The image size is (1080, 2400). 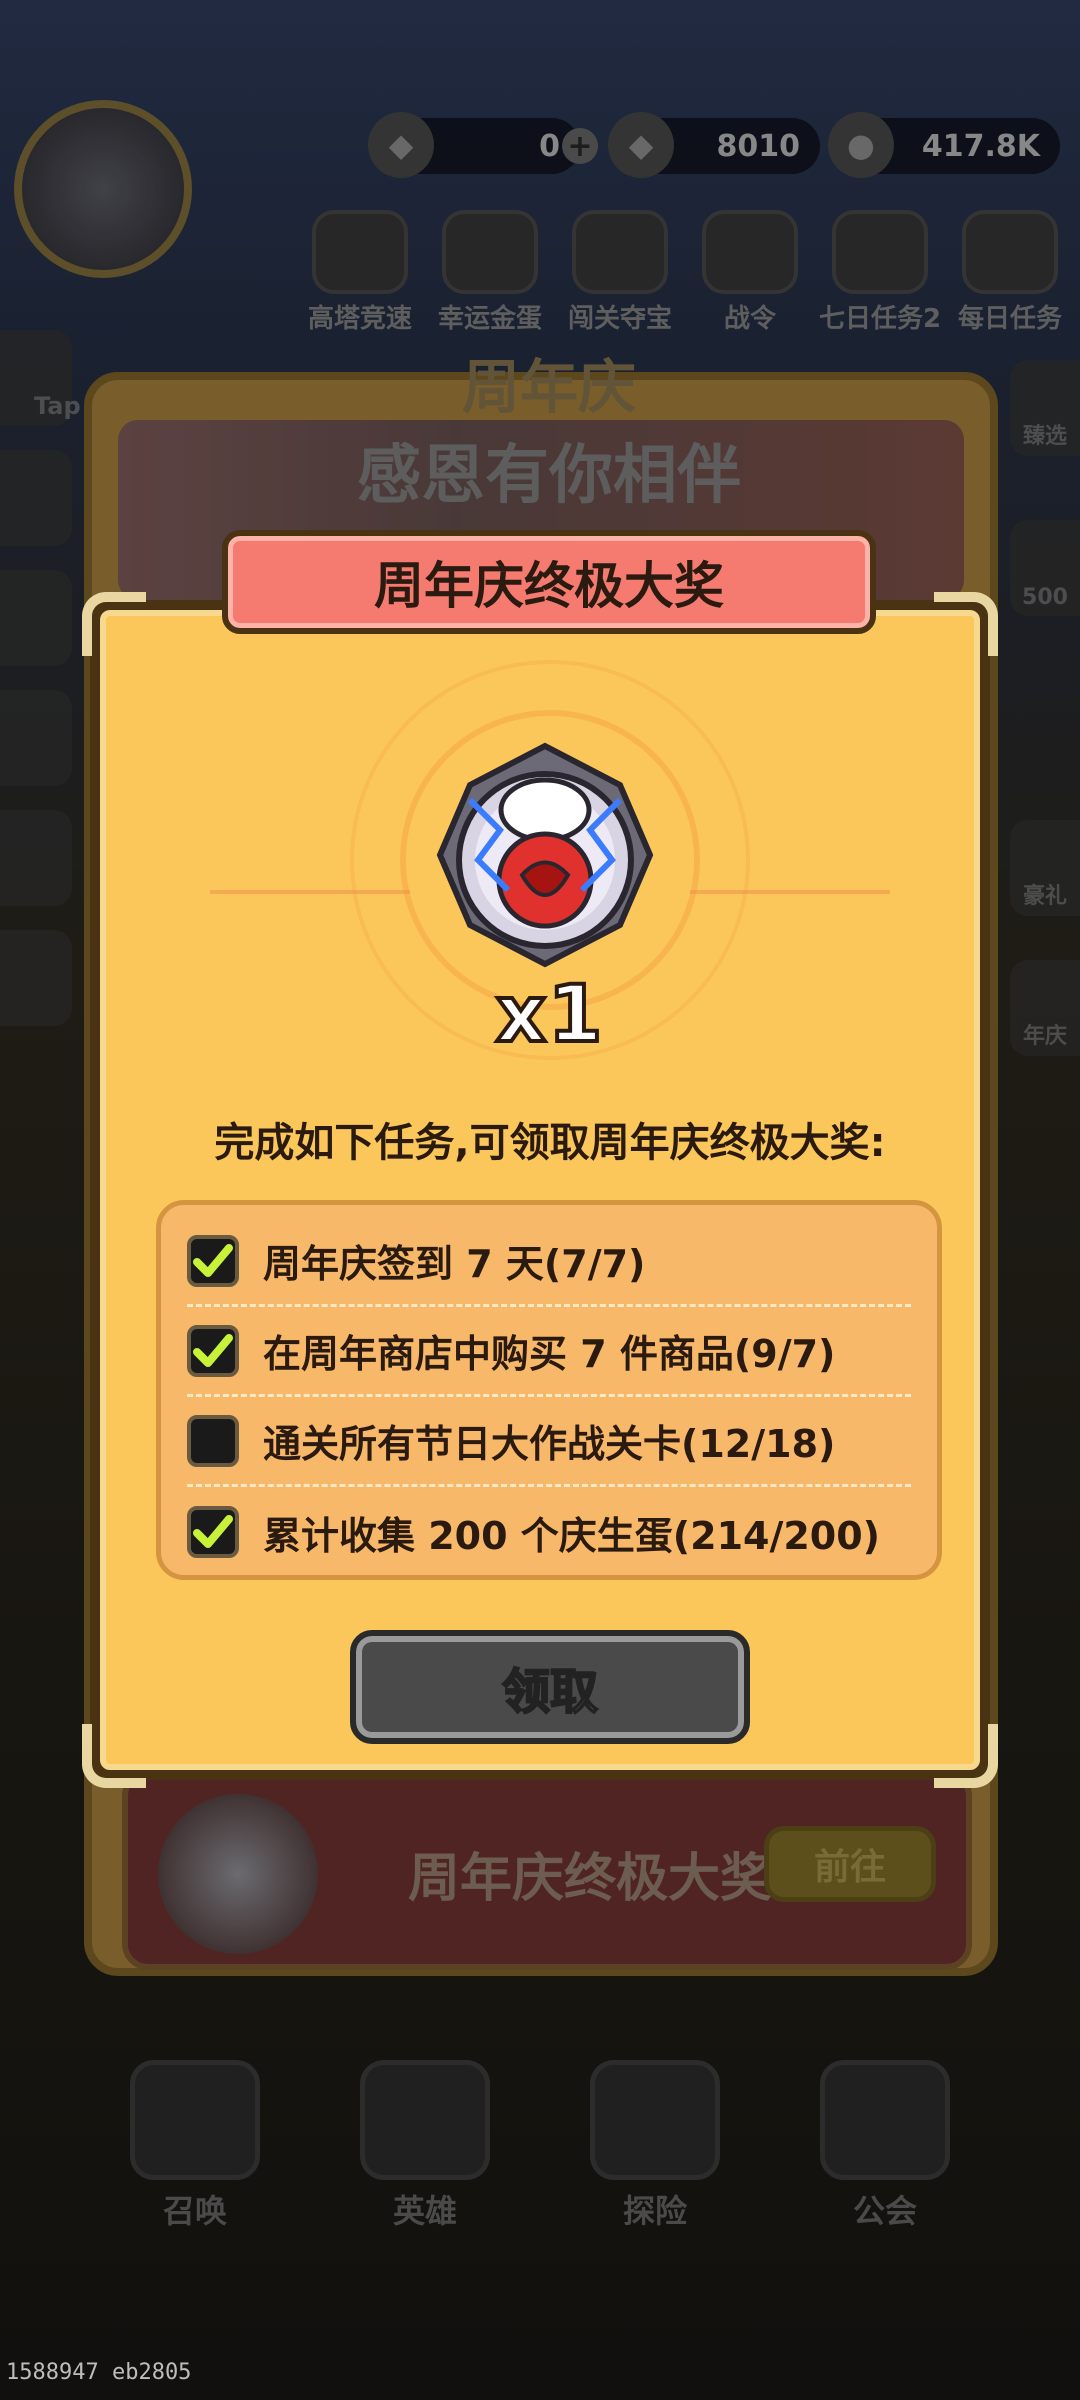 I want to click on task-text: 通关所有节日大作战关卡(12/18), so click(x=549, y=1444).